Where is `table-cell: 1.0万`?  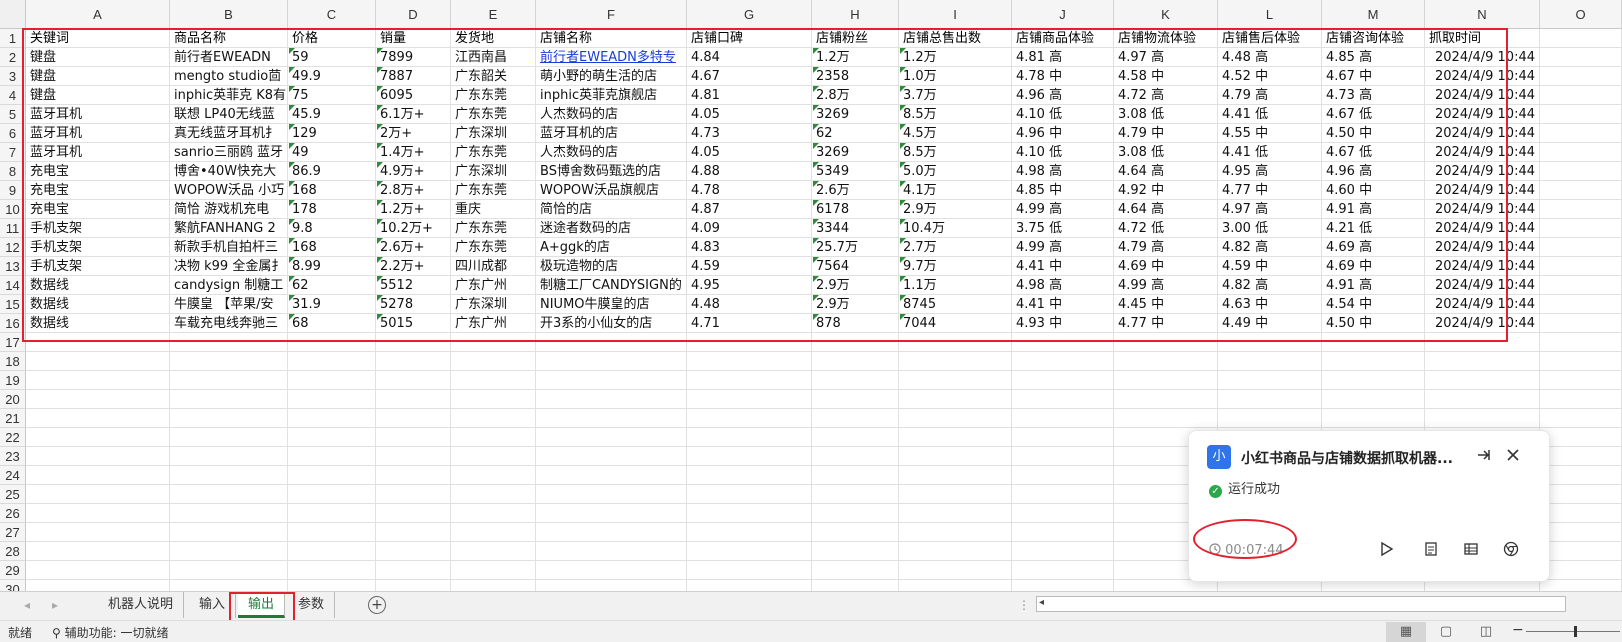
table-cell: 1.0万 is located at coordinates (955, 76).